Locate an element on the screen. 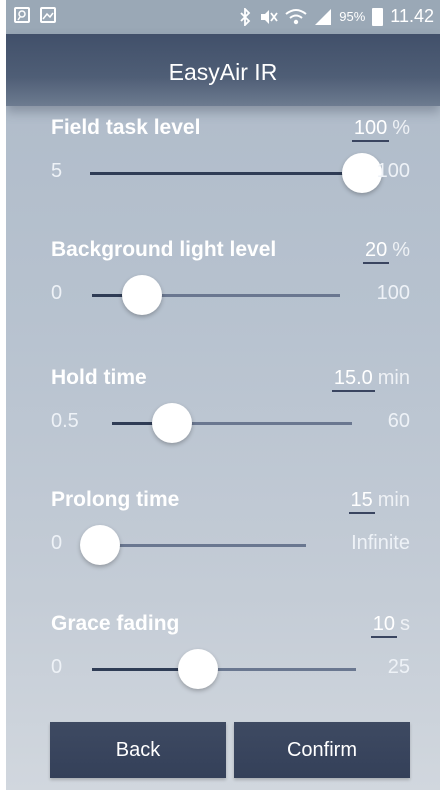  setting-prolong-time: Prolong time 15 min 0 Infinite is located at coordinates (223, 548).